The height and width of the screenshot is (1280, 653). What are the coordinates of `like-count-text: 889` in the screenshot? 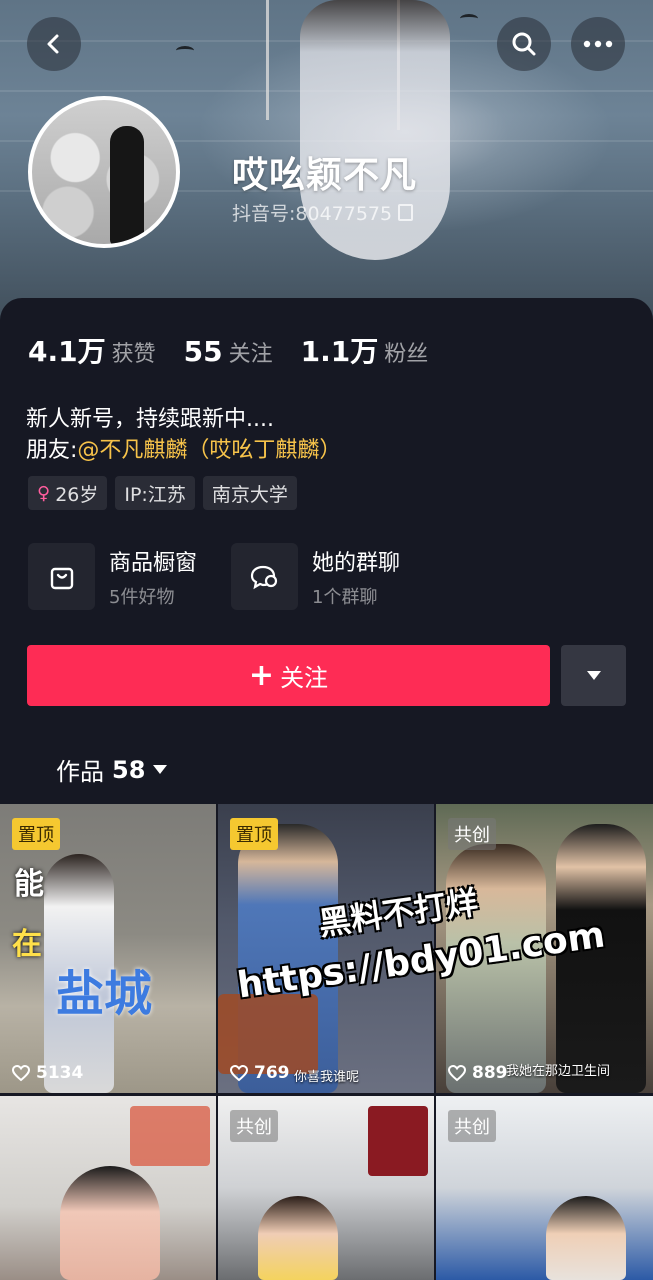 It's located at (490, 1073).